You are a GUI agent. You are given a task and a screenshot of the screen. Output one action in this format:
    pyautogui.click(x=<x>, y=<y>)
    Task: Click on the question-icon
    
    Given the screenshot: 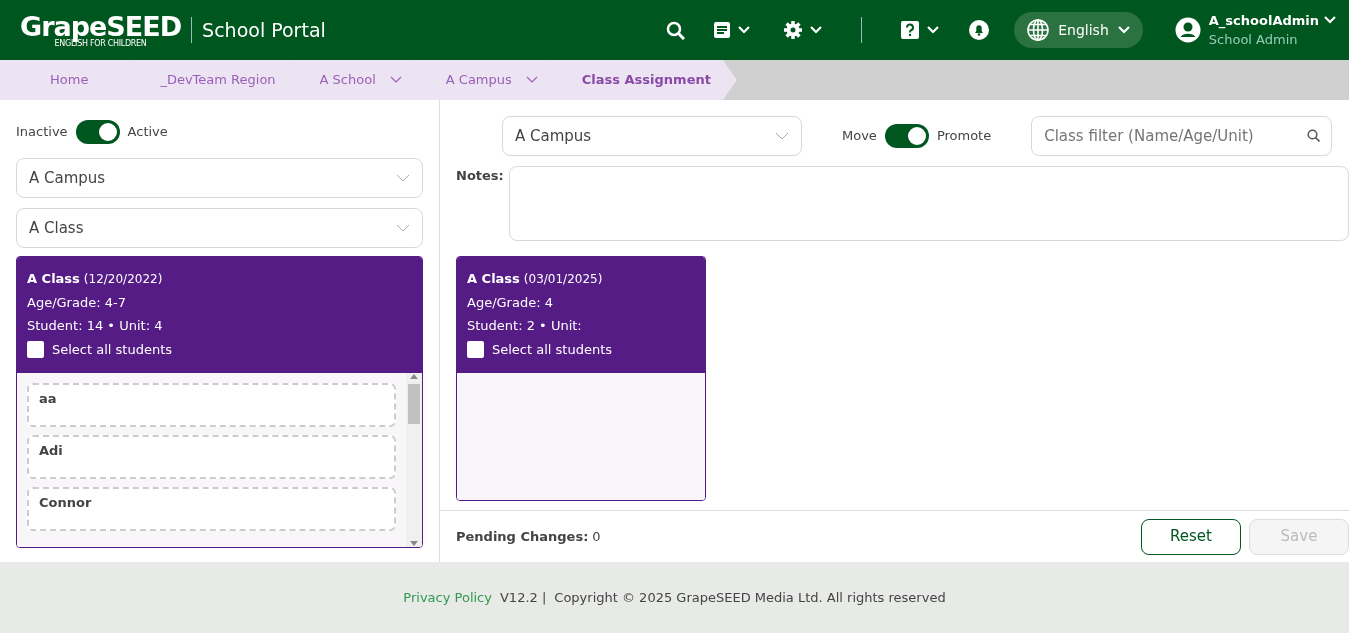 What is the action you would take?
    pyautogui.click(x=910, y=30)
    